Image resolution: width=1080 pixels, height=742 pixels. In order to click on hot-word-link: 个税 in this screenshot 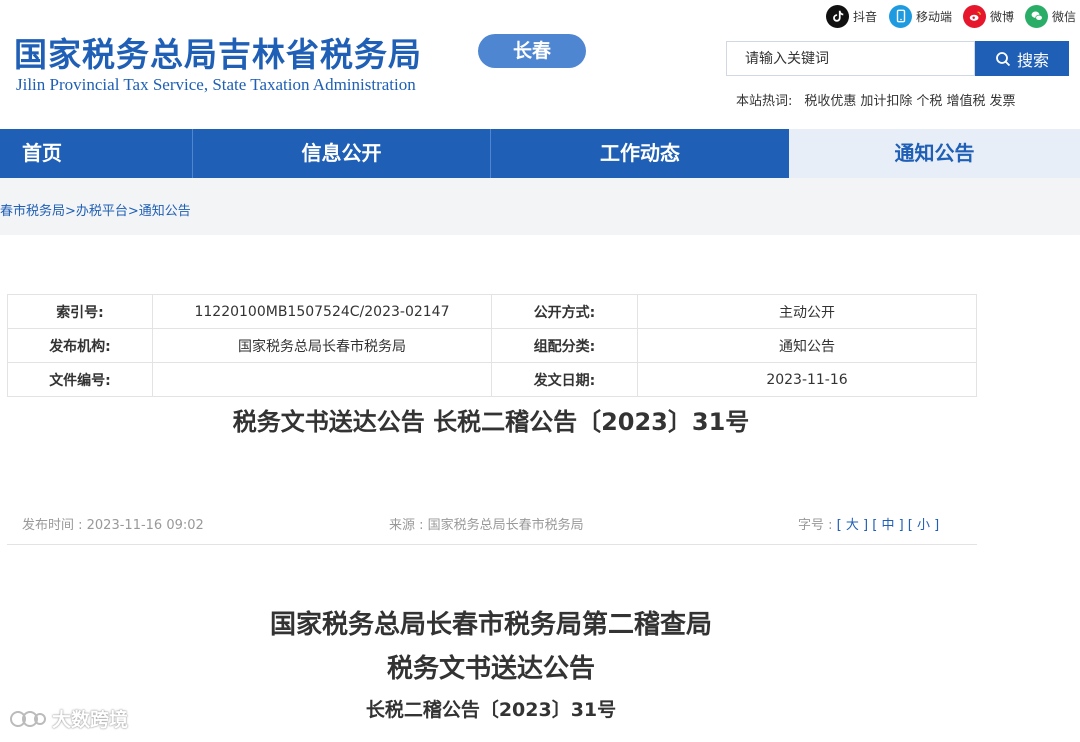, I will do `click(929, 101)`.